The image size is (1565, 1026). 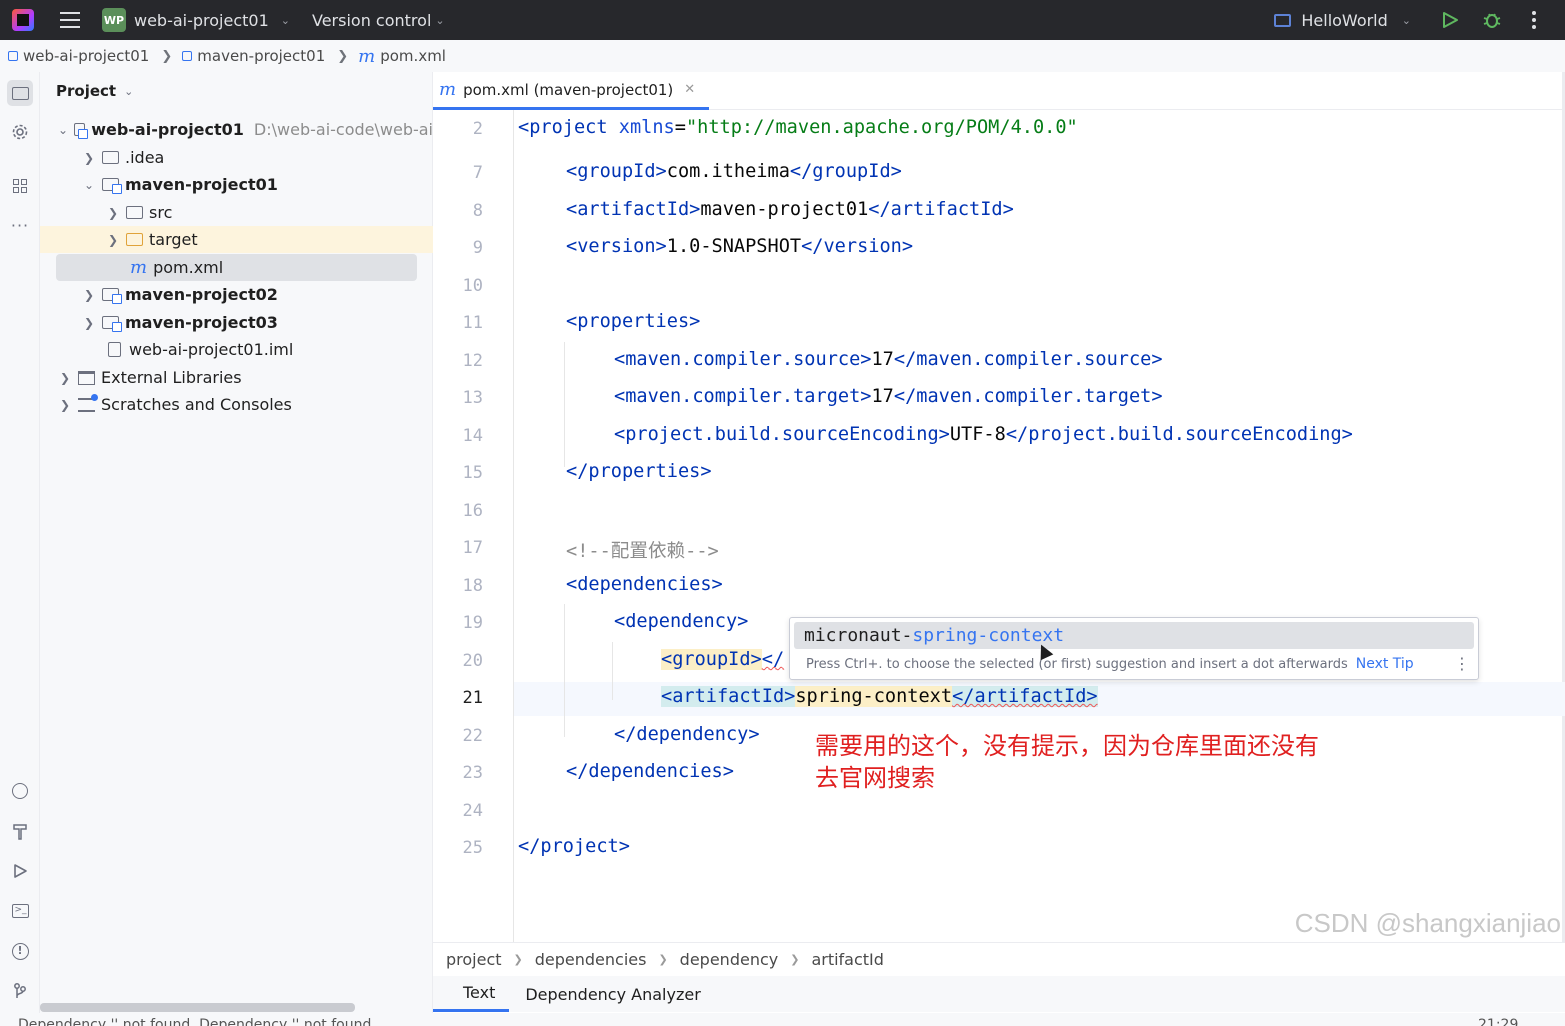 I want to click on watermark: CSDN @shangxianjiao, so click(x=1427, y=923).